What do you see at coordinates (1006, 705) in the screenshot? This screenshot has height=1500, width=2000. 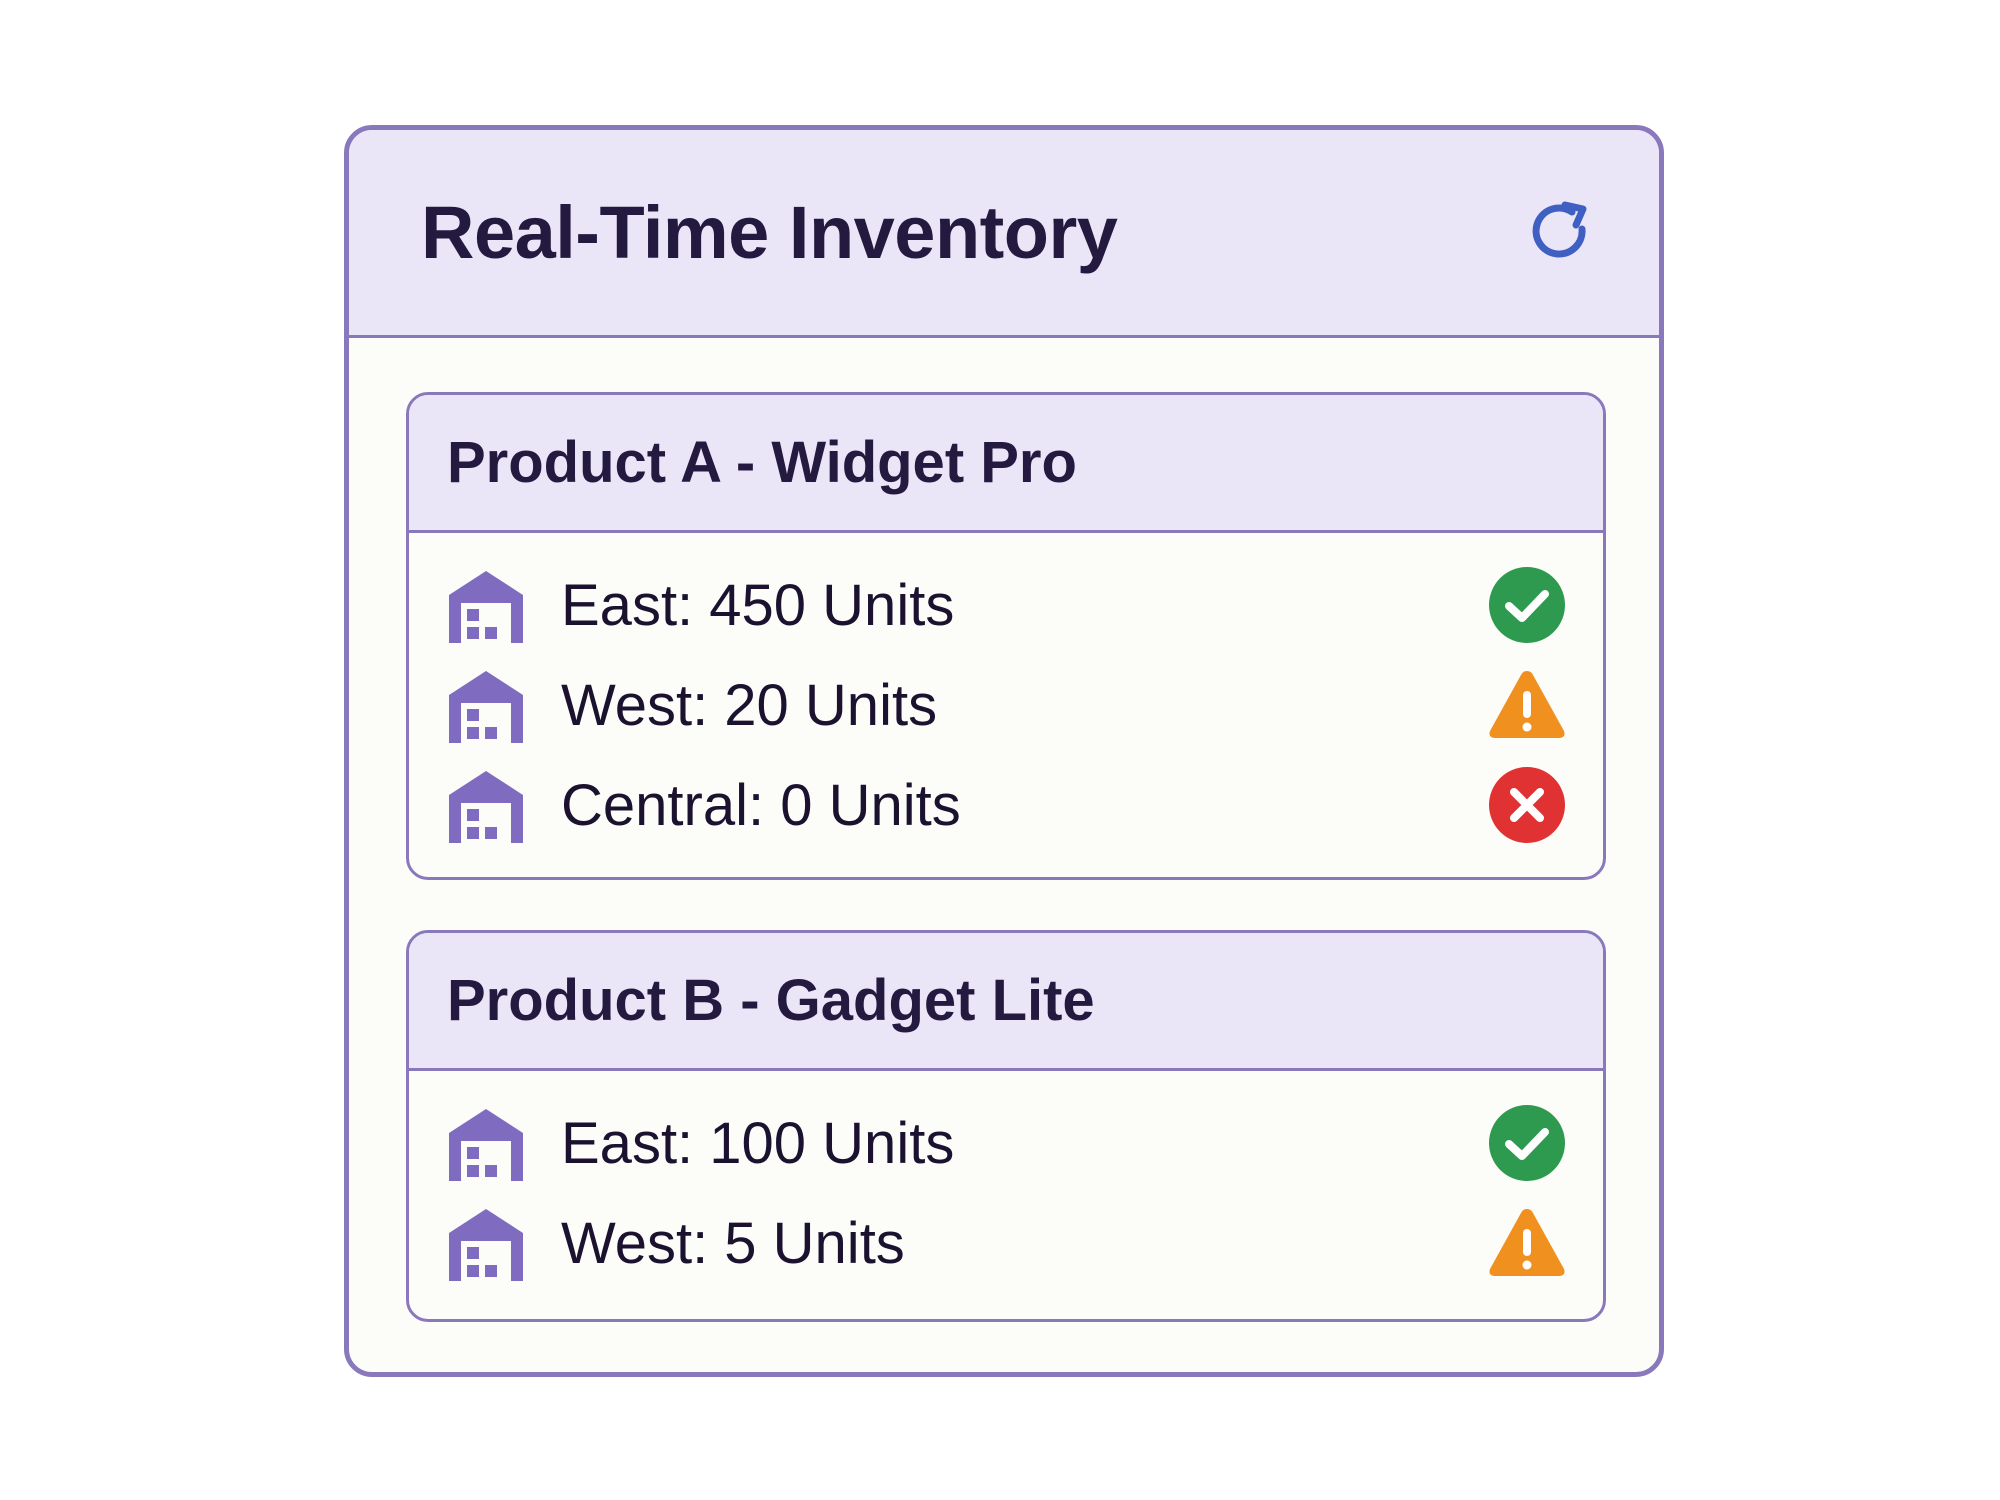 I see `warehouse-row-west: West: 20 Units` at bounding box center [1006, 705].